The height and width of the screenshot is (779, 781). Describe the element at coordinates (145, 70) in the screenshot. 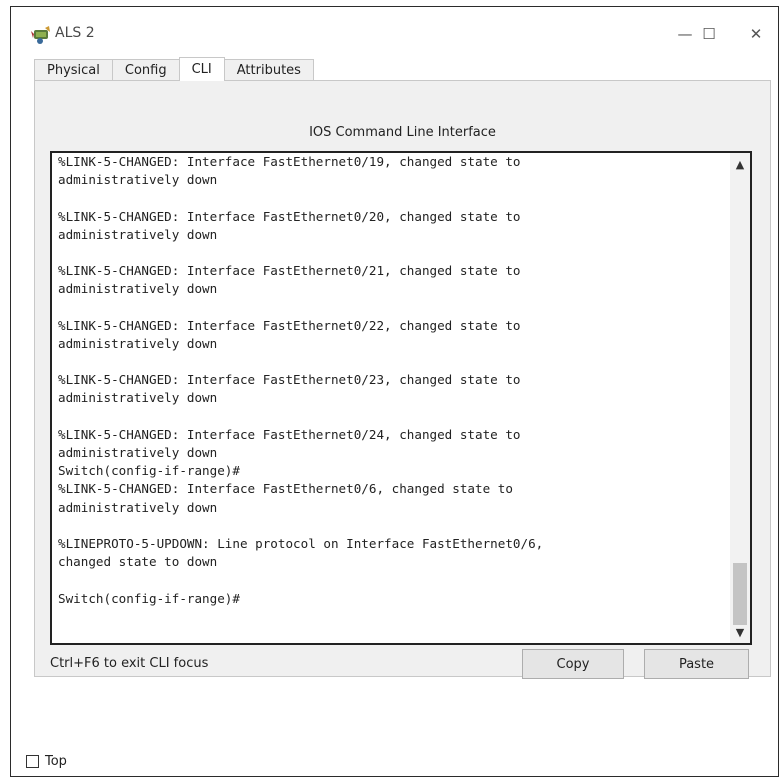

I see `tab-config: Config` at that location.